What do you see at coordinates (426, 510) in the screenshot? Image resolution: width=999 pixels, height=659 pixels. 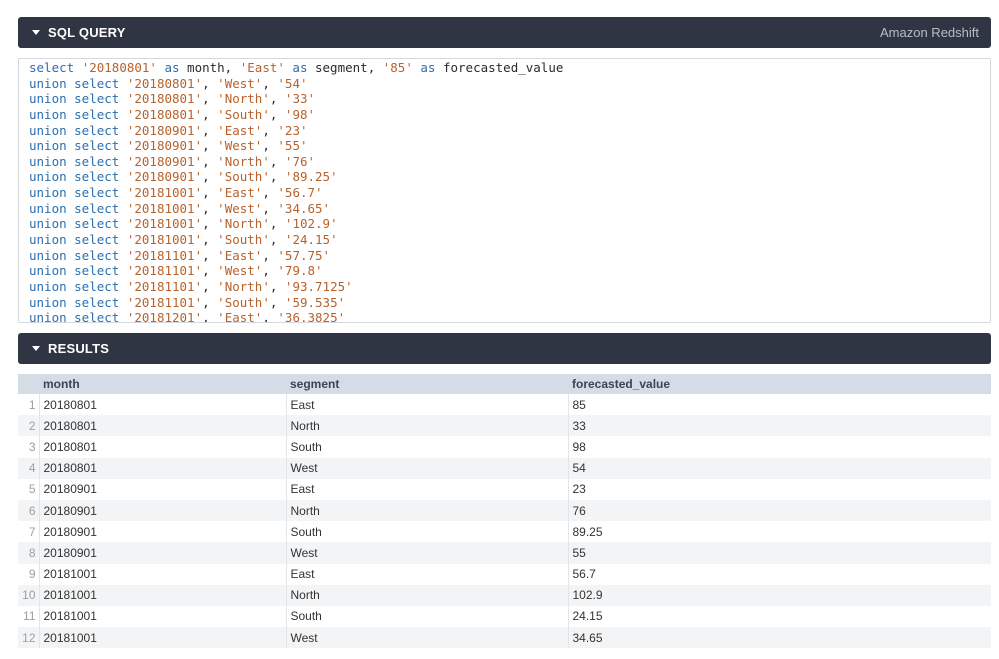 I see `segment-cell: North` at bounding box center [426, 510].